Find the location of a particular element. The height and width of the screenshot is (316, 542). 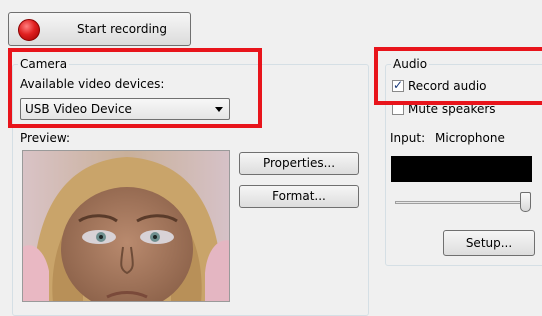

start-recording-button: Start recording is located at coordinates (99, 29).